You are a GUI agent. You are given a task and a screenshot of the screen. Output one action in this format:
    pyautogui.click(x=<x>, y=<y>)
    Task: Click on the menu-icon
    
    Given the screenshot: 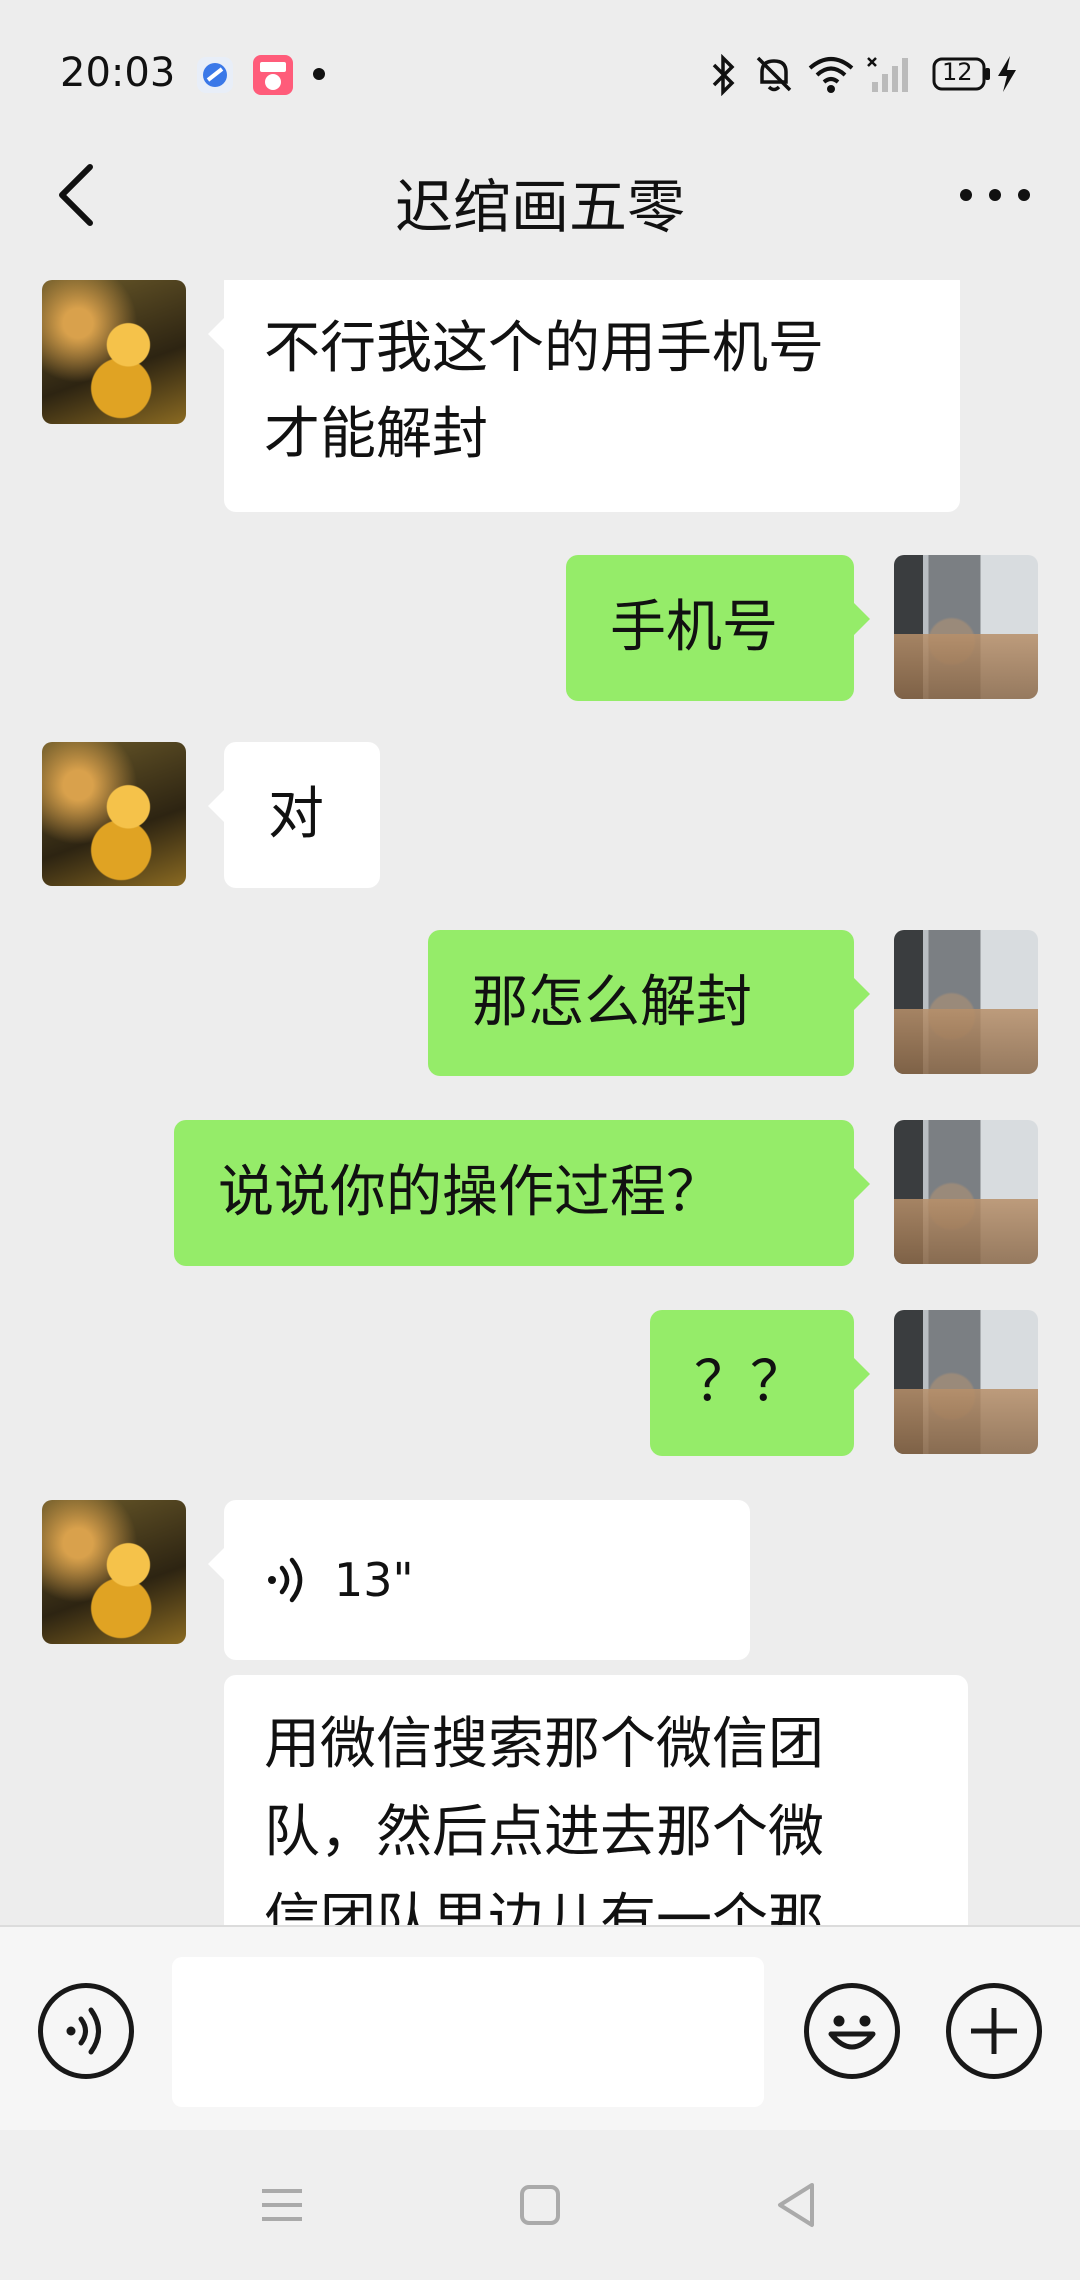 What is the action you would take?
    pyautogui.click(x=282, y=2205)
    